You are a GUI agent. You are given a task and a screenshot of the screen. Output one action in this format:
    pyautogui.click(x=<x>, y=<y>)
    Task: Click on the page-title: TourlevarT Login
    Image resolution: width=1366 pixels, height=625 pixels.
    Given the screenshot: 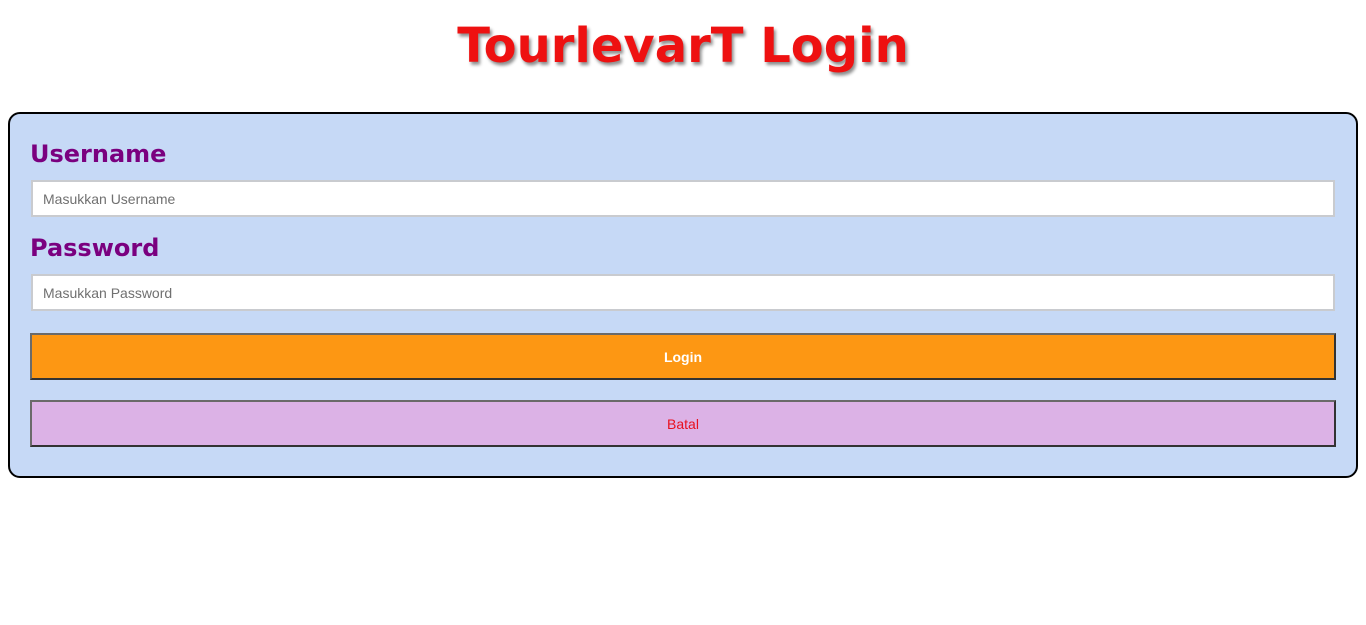 What is the action you would take?
    pyautogui.click(x=683, y=46)
    